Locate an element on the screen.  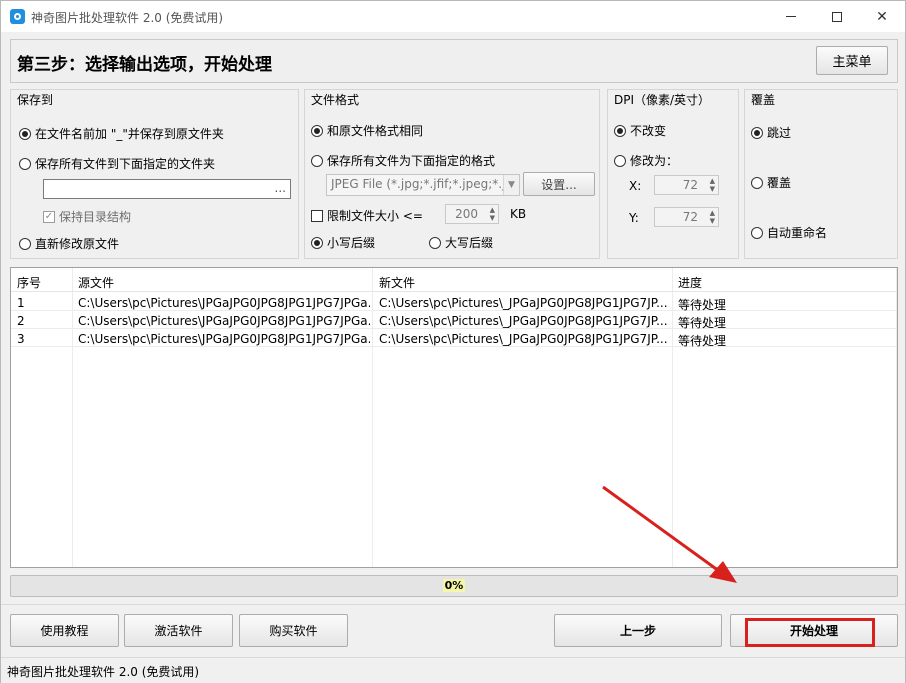
chevron-down-icon: ▼ is located at coordinates (511, 185).